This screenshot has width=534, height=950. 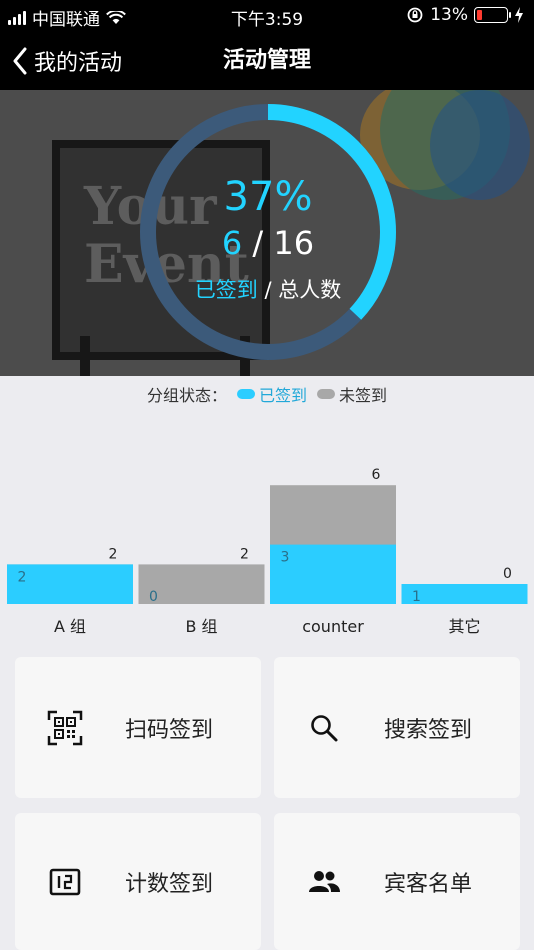 What do you see at coordinates (333, 626) in the screenshot?
I see `category-label: counter` at bounding box center [333, 626].